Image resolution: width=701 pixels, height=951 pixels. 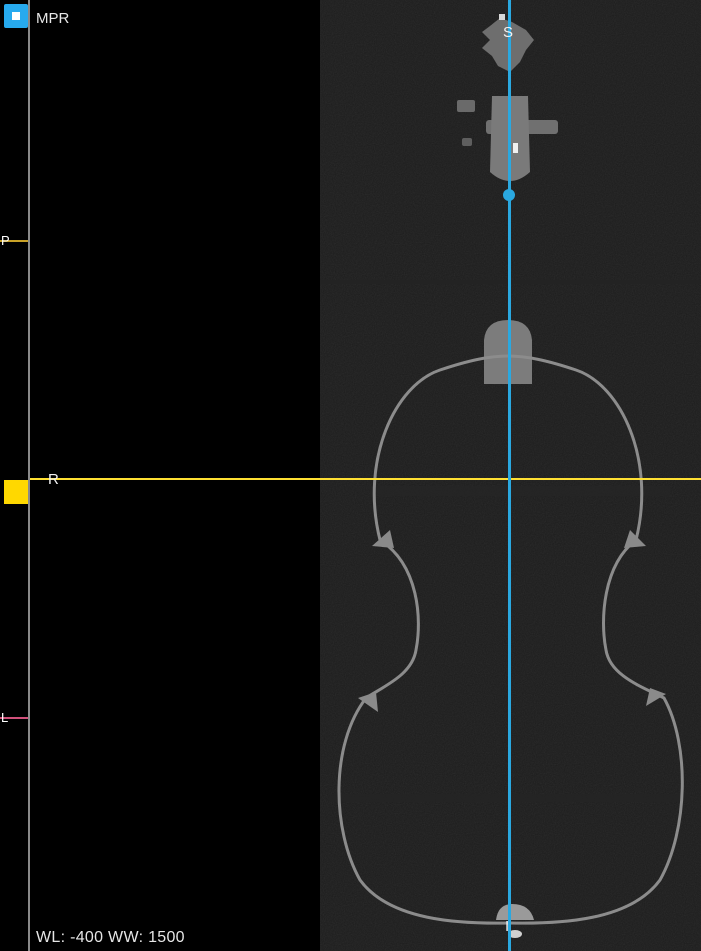 What do you see at coordinates (15, 475) in the screenshot?
I see `side-ruler: P L` at bounding box center [15, 475].